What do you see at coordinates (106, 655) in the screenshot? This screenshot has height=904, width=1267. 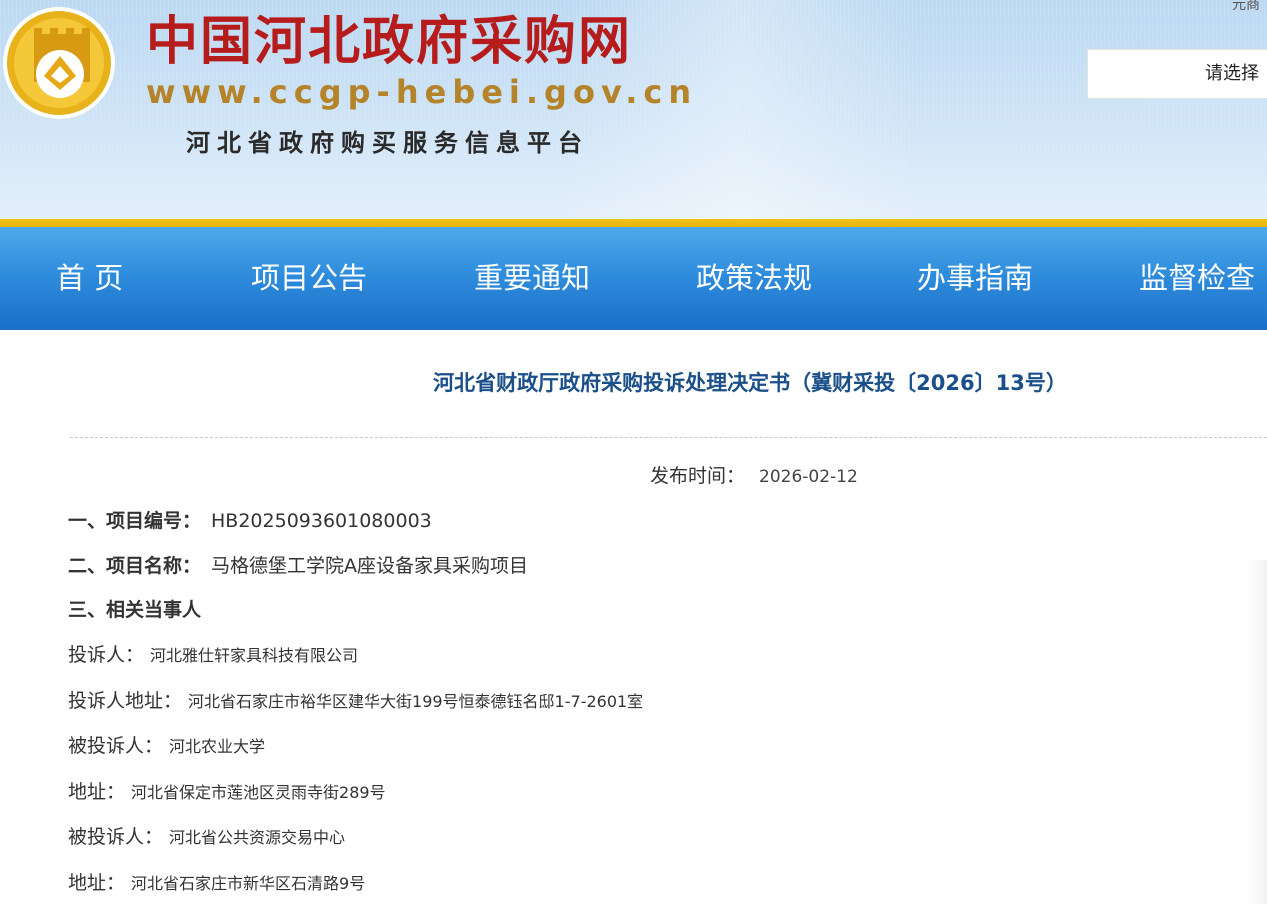 I see `party-label: 投诉人：` at bounding box center [106, 655].